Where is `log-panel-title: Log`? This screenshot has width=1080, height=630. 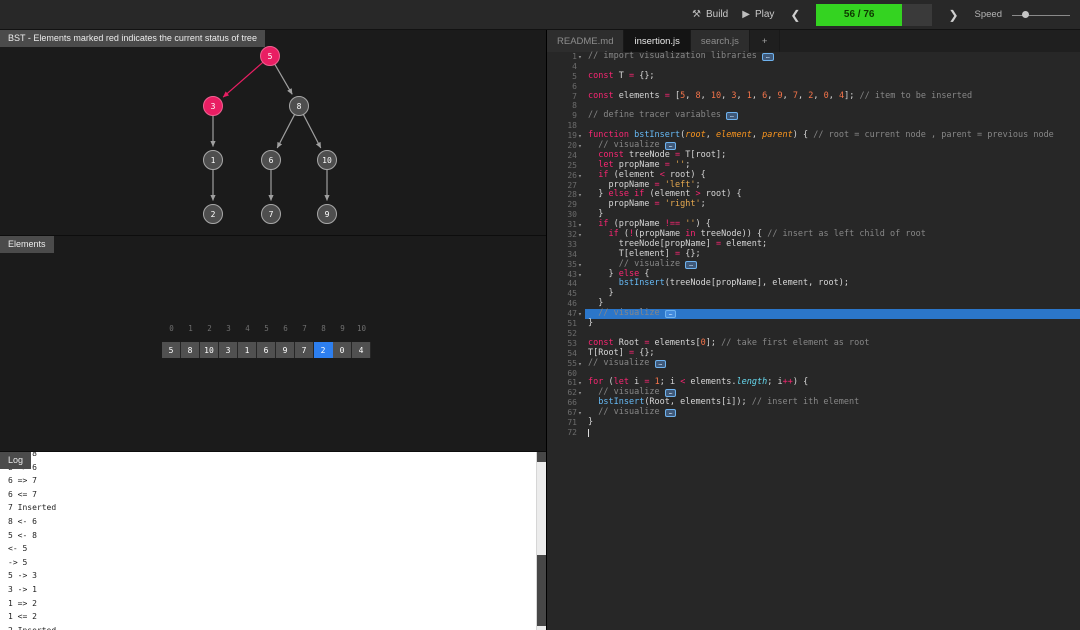 log-panel-title: Log is located at coordinates (16, 460).